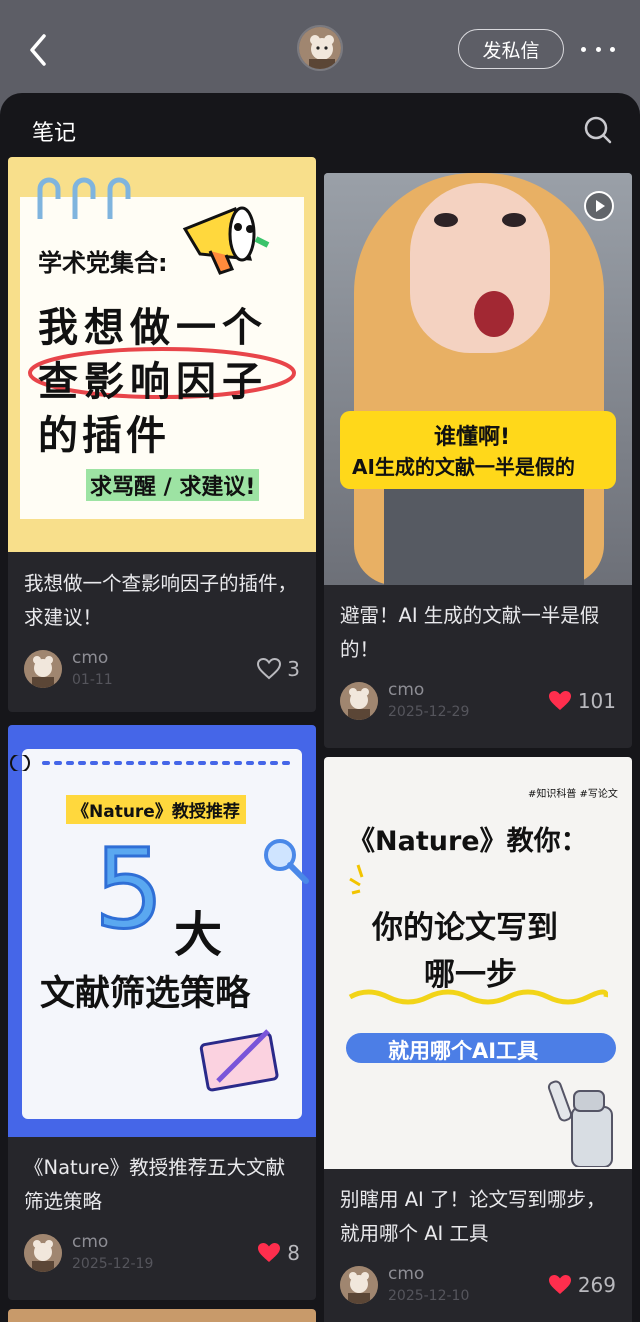 Image resolution: width=640 pixels, height=1322 pixels. Describe the element at coordinates (103, 263) in the screenshot. I see `cover-text: 学术党集合:` at that location.